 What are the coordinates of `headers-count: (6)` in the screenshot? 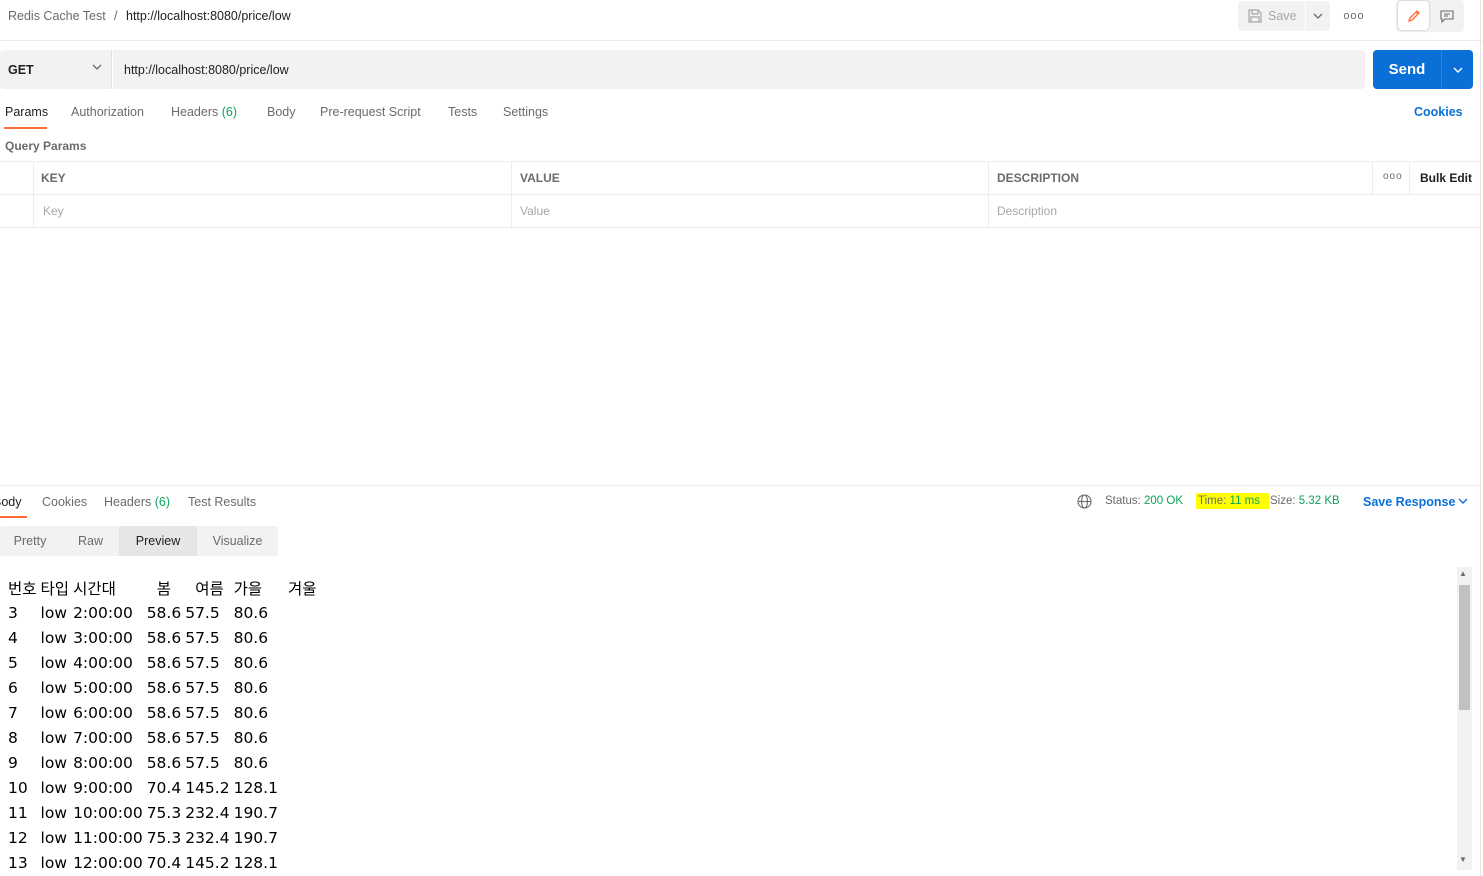 It's located at (229, 112).